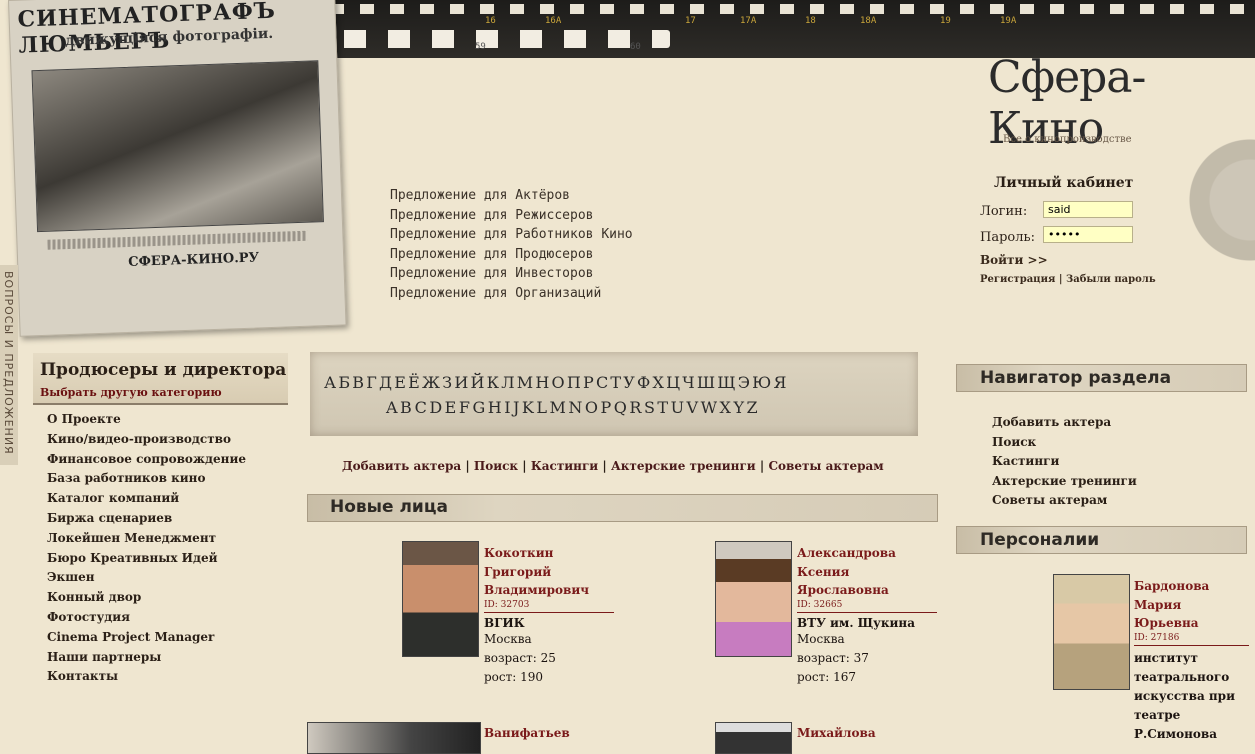 This screenshot has height=754, width=1255. What do you see at coordinates (146, 598) in the screenshot?
I see `left-menu-item: Конный двор` at bounding box center [146, 598].